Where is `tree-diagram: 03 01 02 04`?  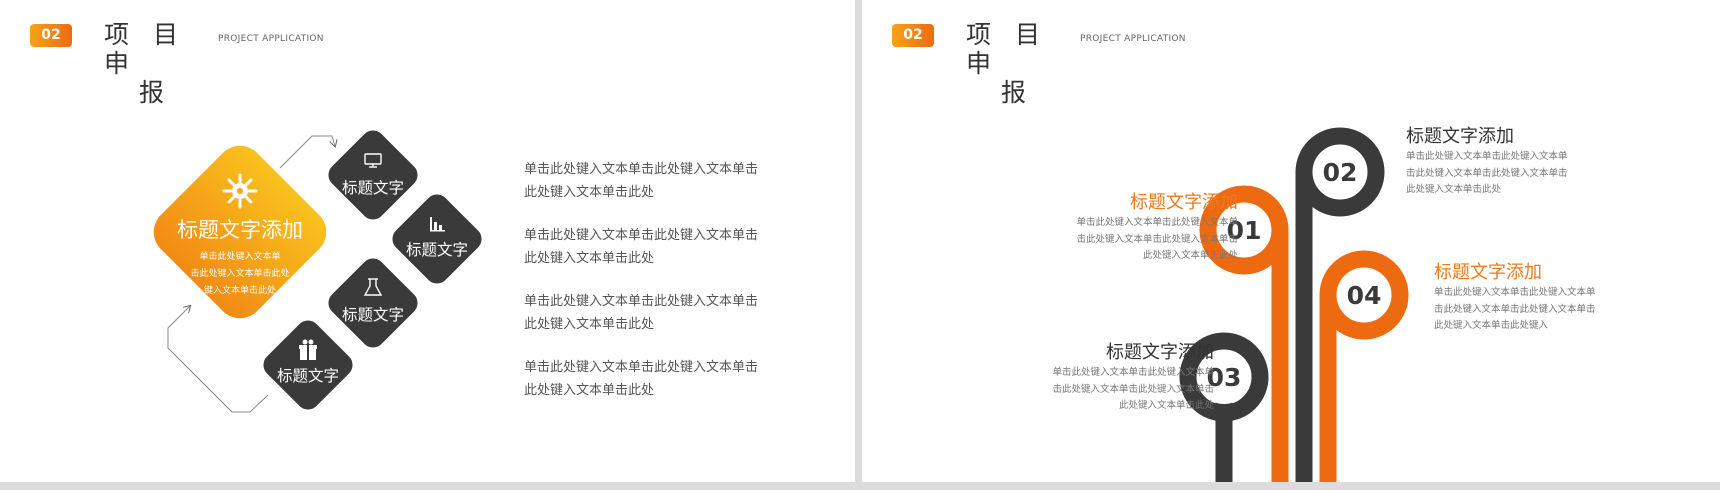 tree-diagram: 03 01 02 04 is located at coordinates (1294, 304).